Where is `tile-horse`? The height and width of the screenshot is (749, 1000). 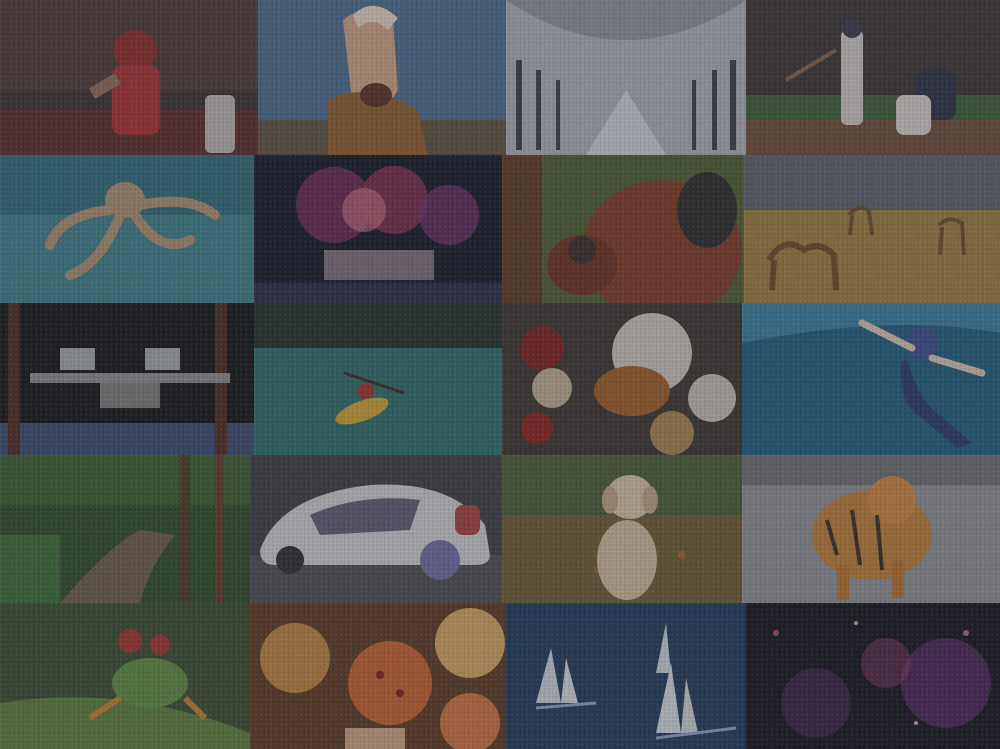
tile-horse is located at coordinates (382, 77).